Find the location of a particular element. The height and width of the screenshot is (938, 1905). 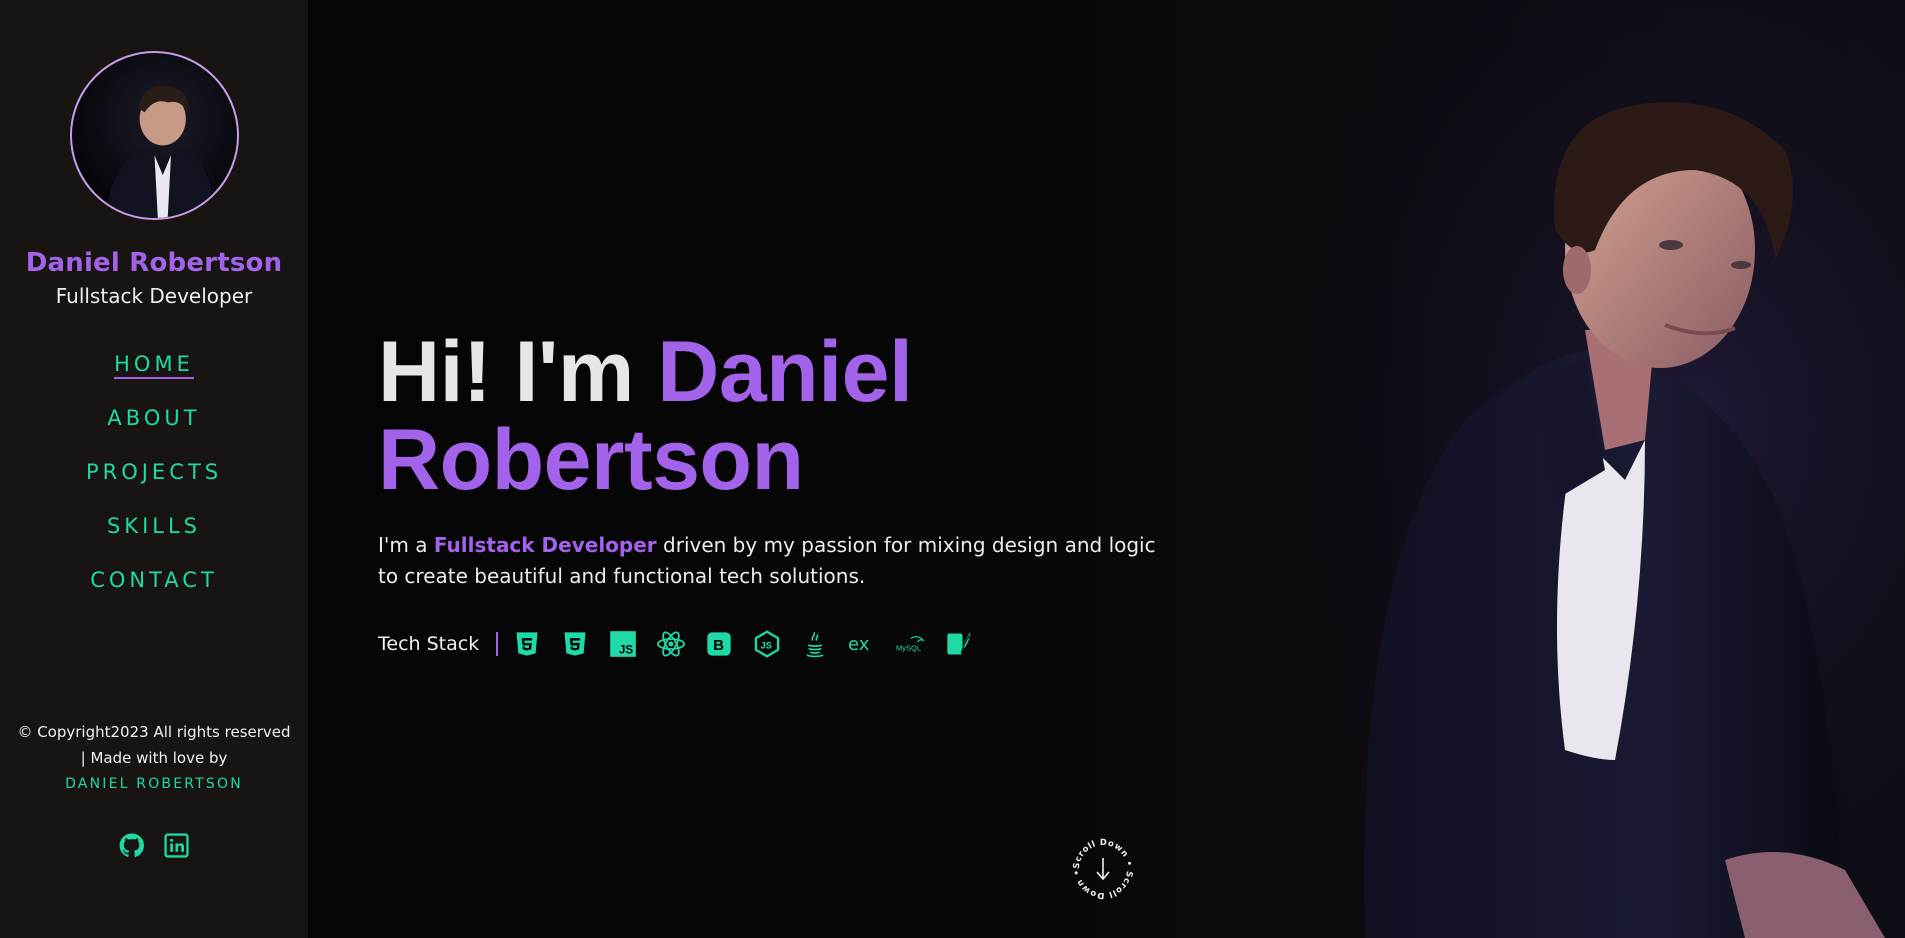

tech-stack-divider is located at coordinates (497, 644).